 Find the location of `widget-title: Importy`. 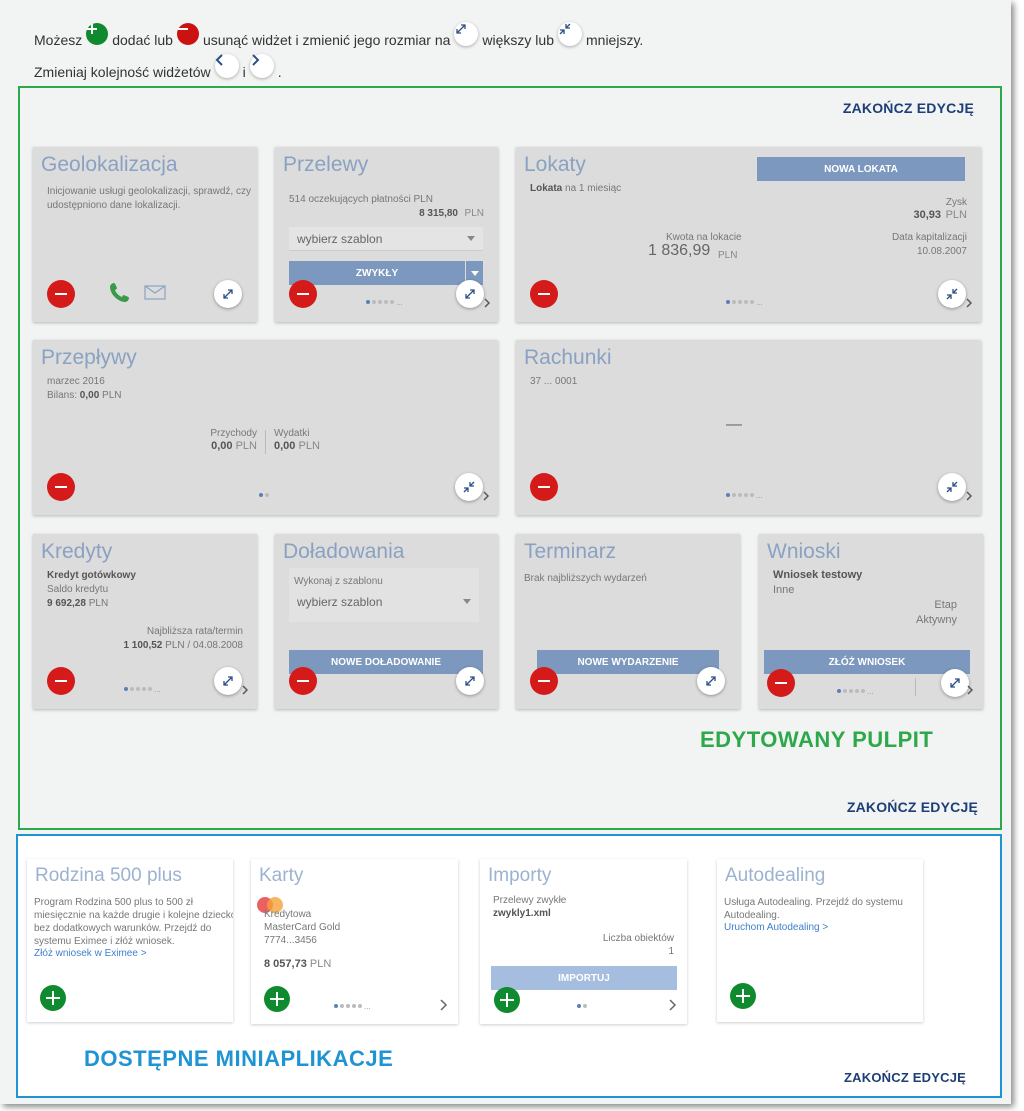

widget-title: Importy is located at coordinates (520, 875).